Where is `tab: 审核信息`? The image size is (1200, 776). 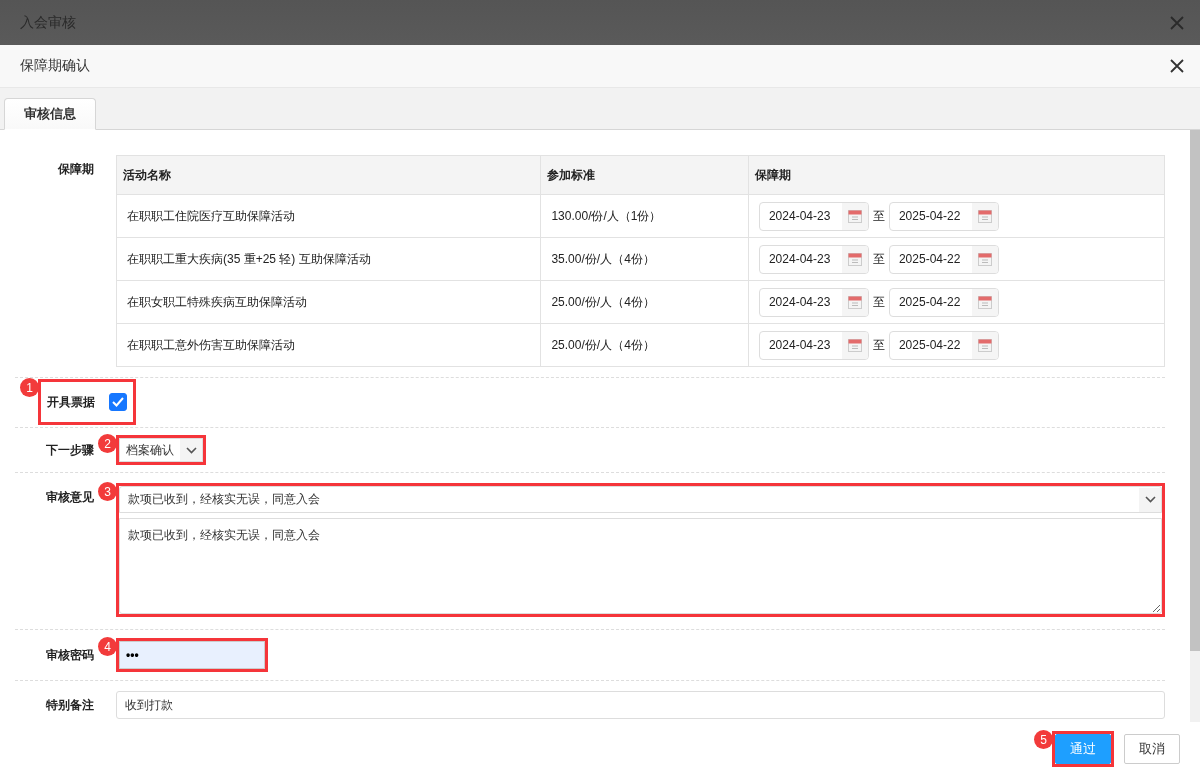 tab: 审核信息 is located at coordinates (50, 114).